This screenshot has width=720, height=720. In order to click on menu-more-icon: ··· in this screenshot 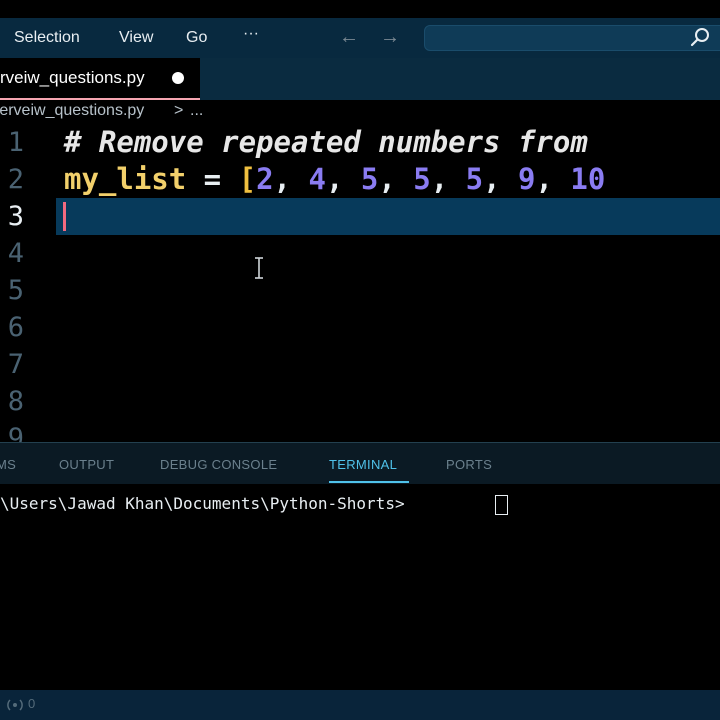, I will do `click(251, 34)`.